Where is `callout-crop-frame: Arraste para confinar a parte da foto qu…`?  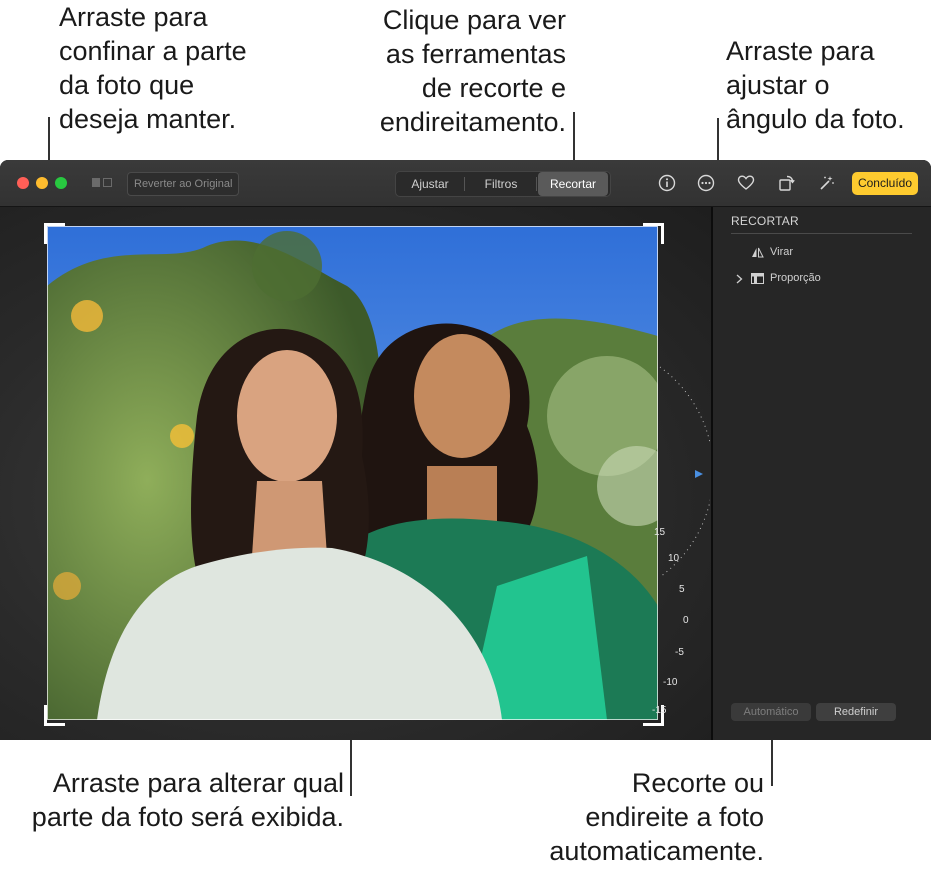 callout-crop-frame: Arraste para confinar a parte da foto qu… is located at coordinates (153, 68).